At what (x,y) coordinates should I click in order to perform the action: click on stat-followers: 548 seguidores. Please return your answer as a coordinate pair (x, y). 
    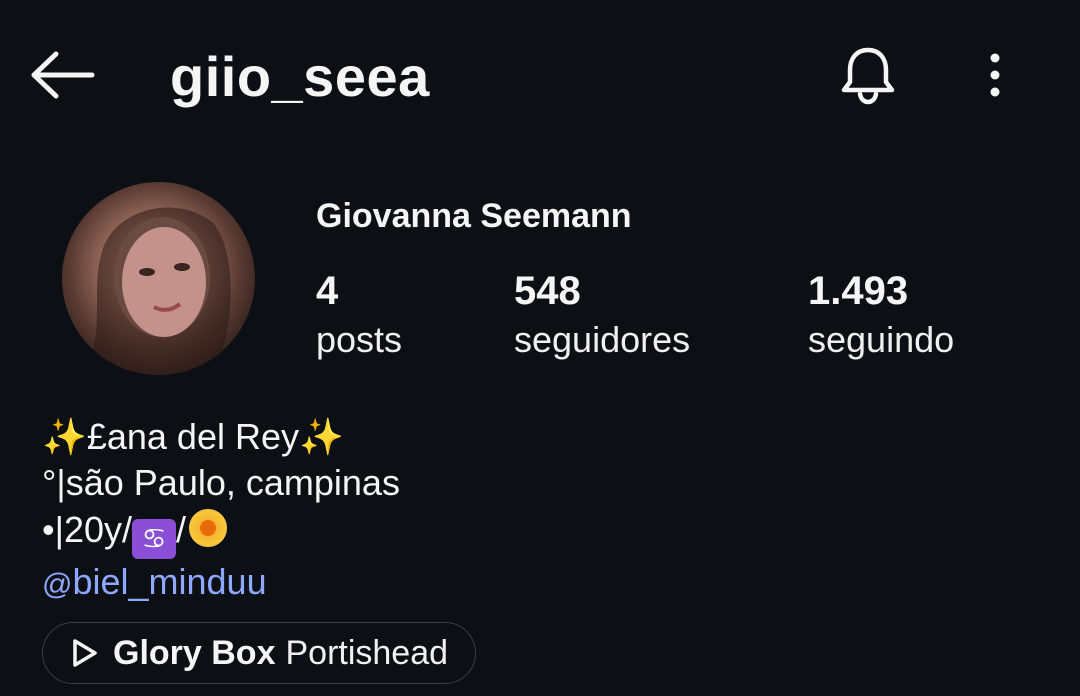
    Looking at the image, I should click on (602, 317).